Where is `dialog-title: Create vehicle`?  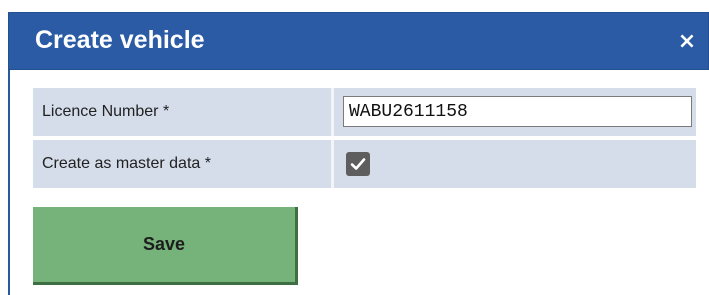 dialog-title: Create vehicle is located at coordinates (120, 40).